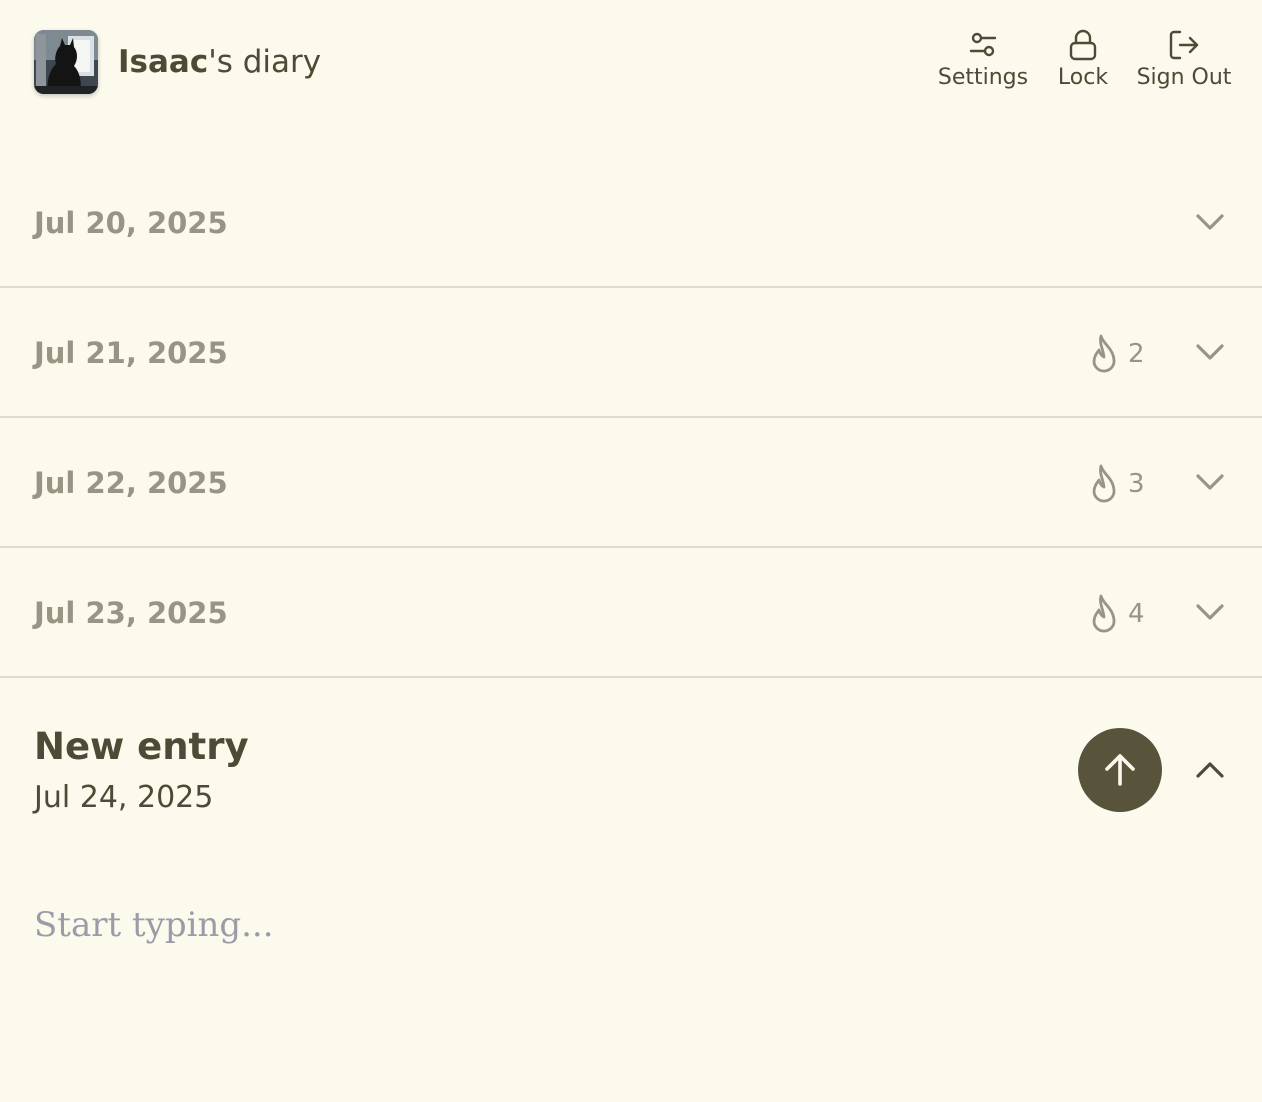  I want to click on arrow-up-icon, so click(1120, 770).